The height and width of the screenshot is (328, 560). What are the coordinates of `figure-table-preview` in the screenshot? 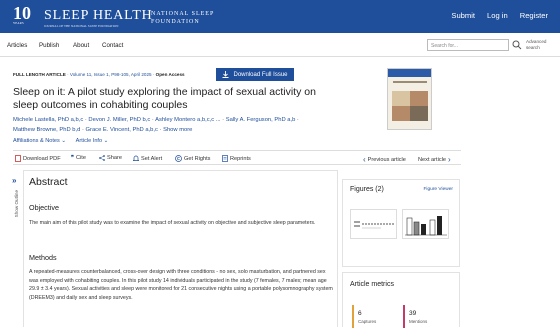 It's located at (374, 225).